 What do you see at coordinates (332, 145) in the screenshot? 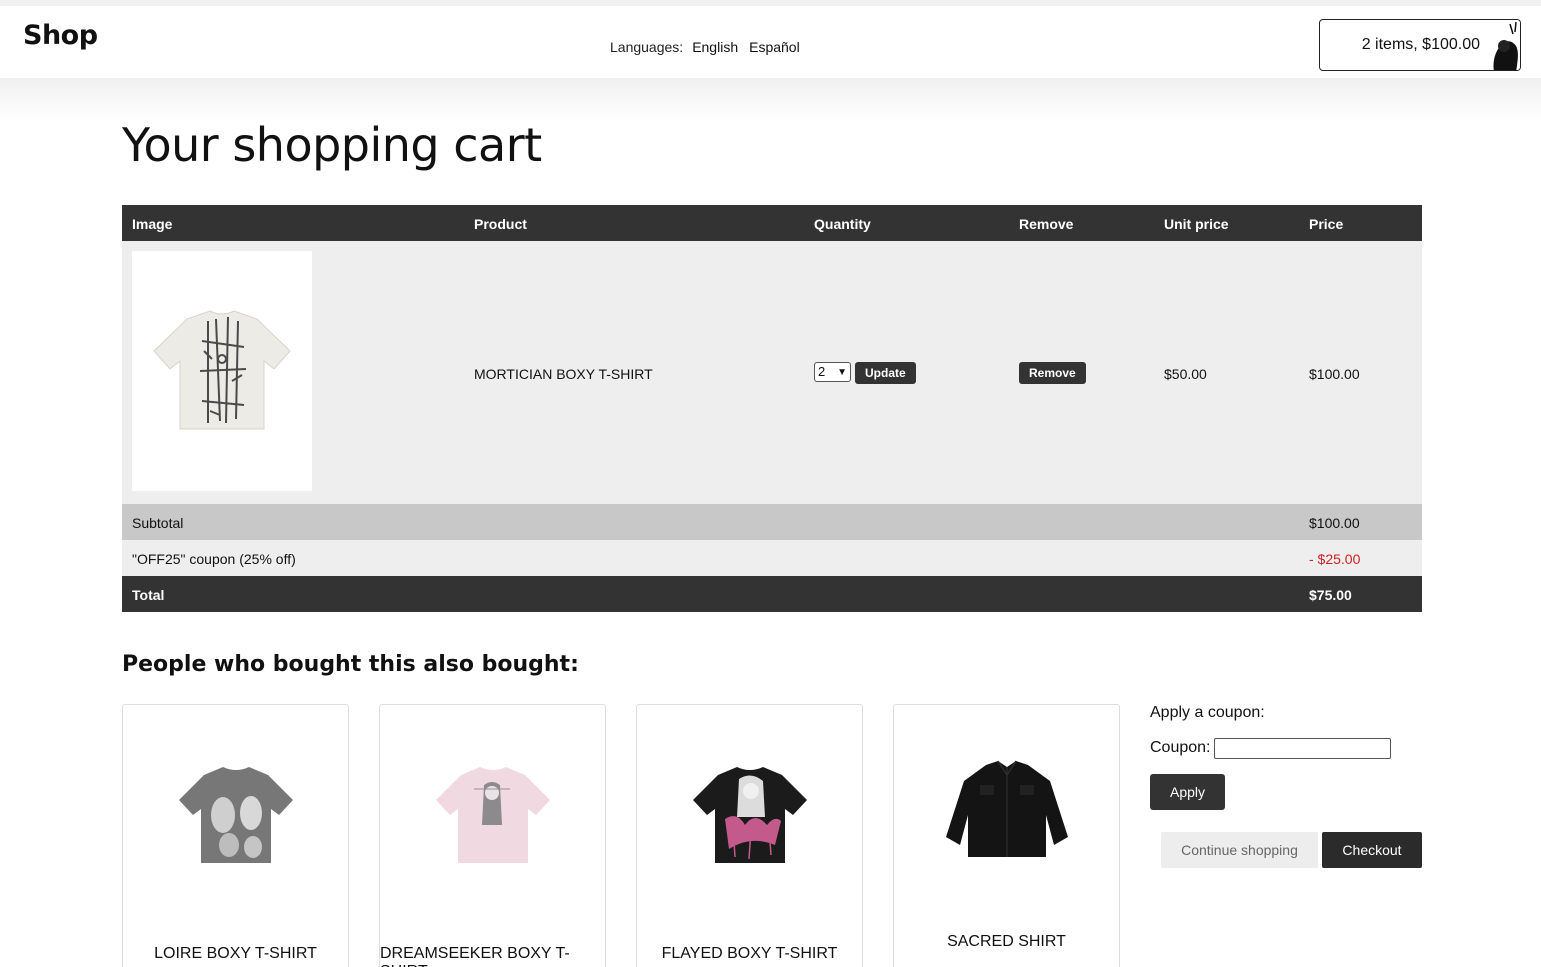
I see `page-title: Your shopping cart` at bounding box center [332, 145].